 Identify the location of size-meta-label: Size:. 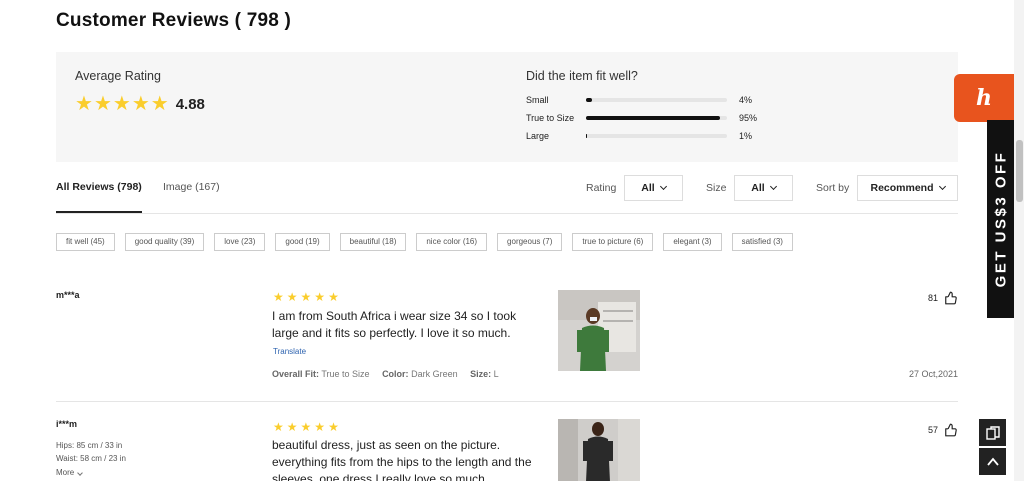
(481, 374).